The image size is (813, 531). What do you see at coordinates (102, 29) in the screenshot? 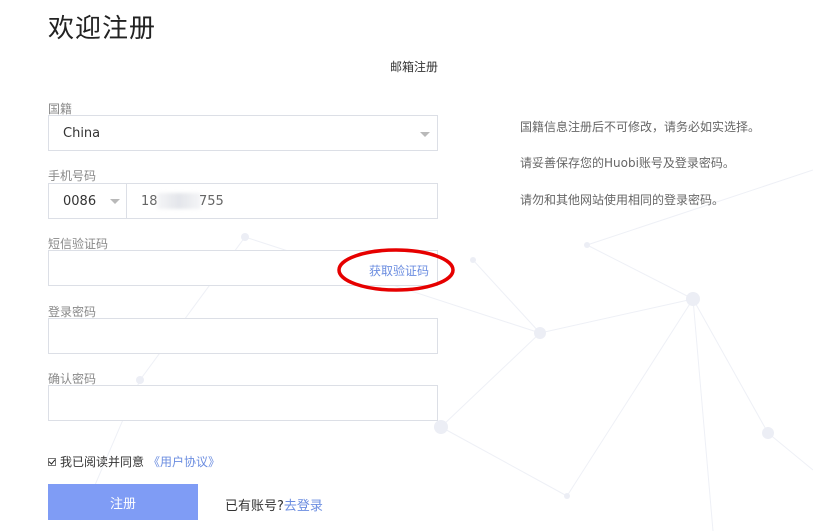
I see `page-title: 欢迎注册` at bounding box center [102, 29].